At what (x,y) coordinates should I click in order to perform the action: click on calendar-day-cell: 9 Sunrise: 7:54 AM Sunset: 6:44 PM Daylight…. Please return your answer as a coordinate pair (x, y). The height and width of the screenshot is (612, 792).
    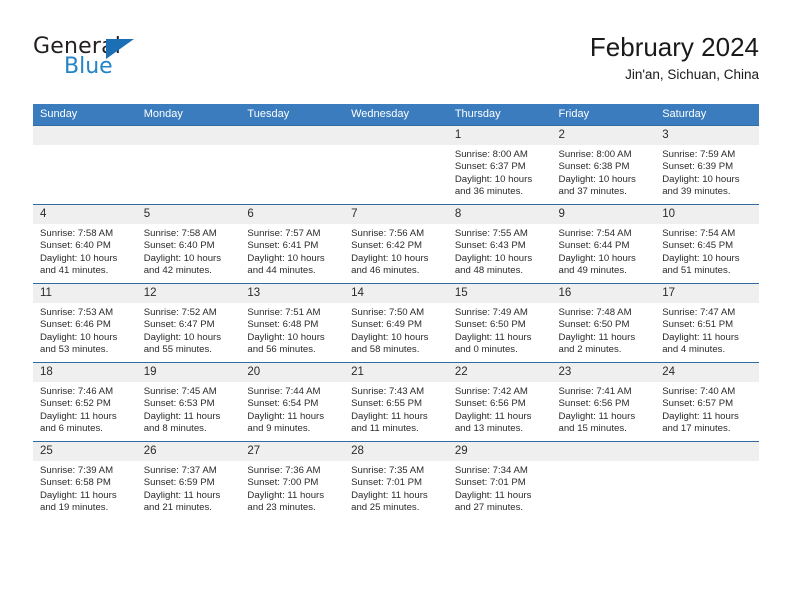
    Looking at the image, I should click on (603, 244).